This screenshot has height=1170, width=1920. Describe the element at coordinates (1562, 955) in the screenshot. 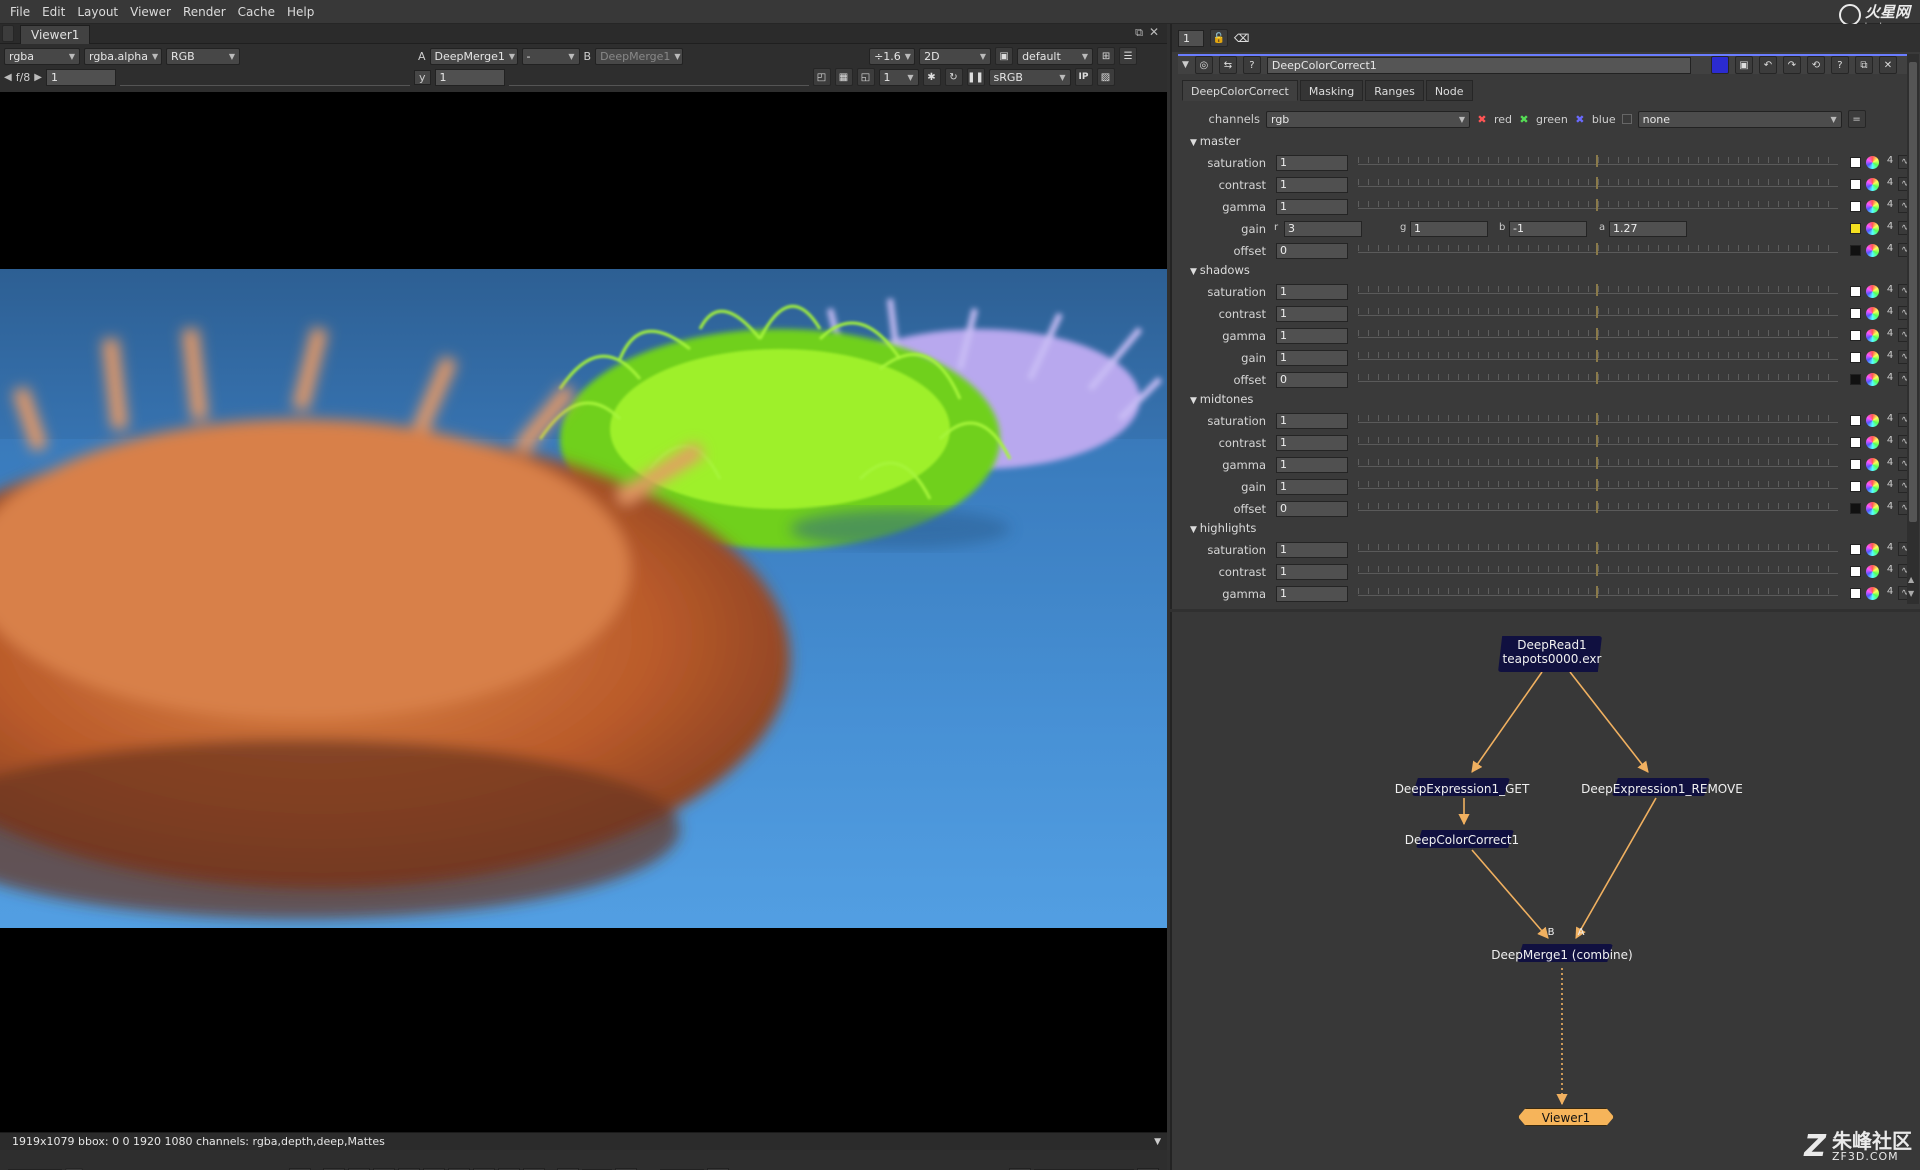

I see `deepmerge-node: DeepMerge1 (combine)` at that location.